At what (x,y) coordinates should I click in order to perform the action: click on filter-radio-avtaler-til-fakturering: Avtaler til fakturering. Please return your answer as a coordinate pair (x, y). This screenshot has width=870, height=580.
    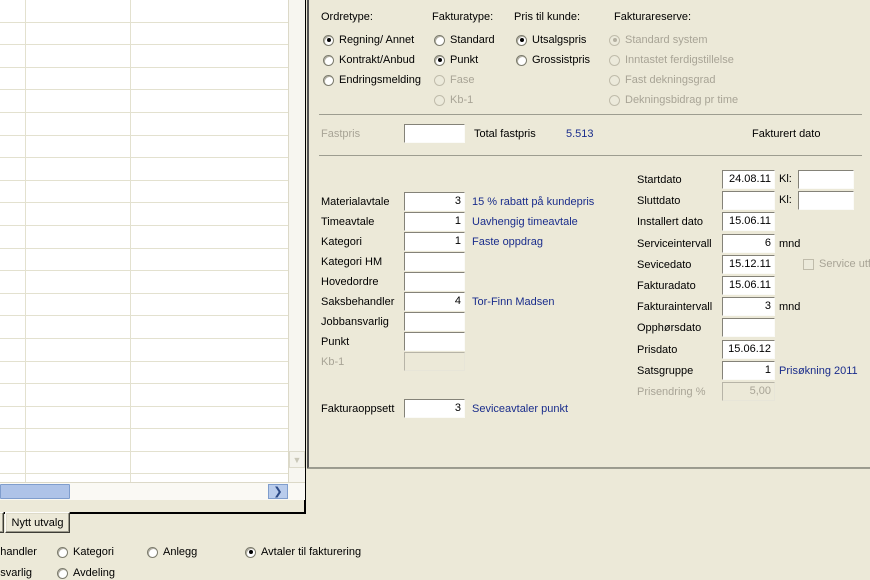
    Looking at the image, I should click on (303, 552).